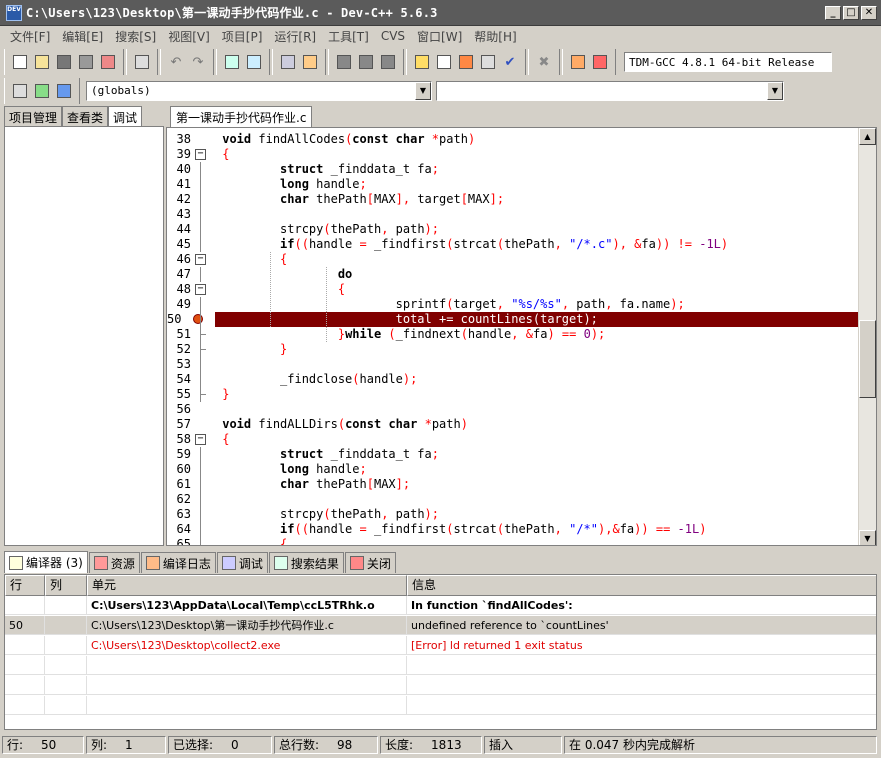 The width and height of the screenshot is (881, 758). Describe the element at coordinates (25, 585) in the screenshot. I see `col-header-line: 行` at that location.